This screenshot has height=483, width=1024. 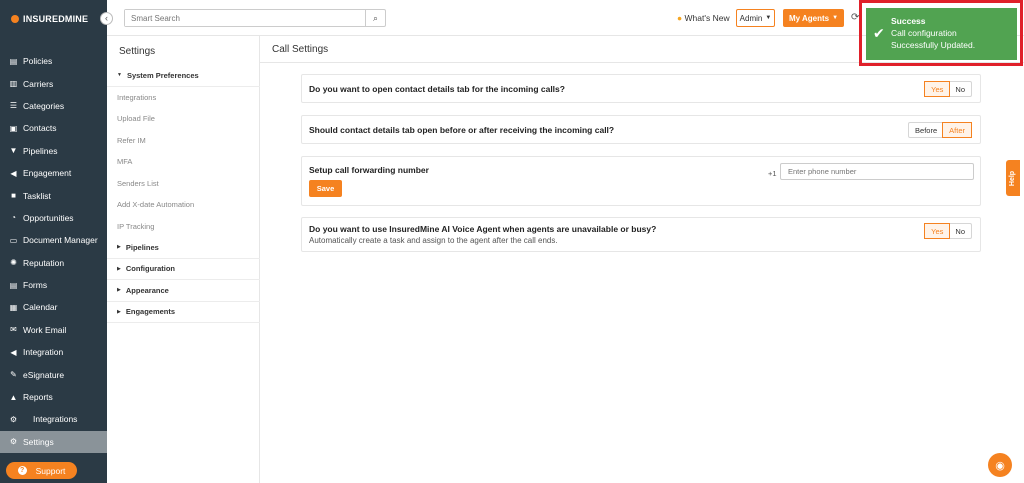 What do you see at coordinates (38, 61) in the screenshot?
I see `sidebar-item-label: Policies` at bounding box center [38, 61].